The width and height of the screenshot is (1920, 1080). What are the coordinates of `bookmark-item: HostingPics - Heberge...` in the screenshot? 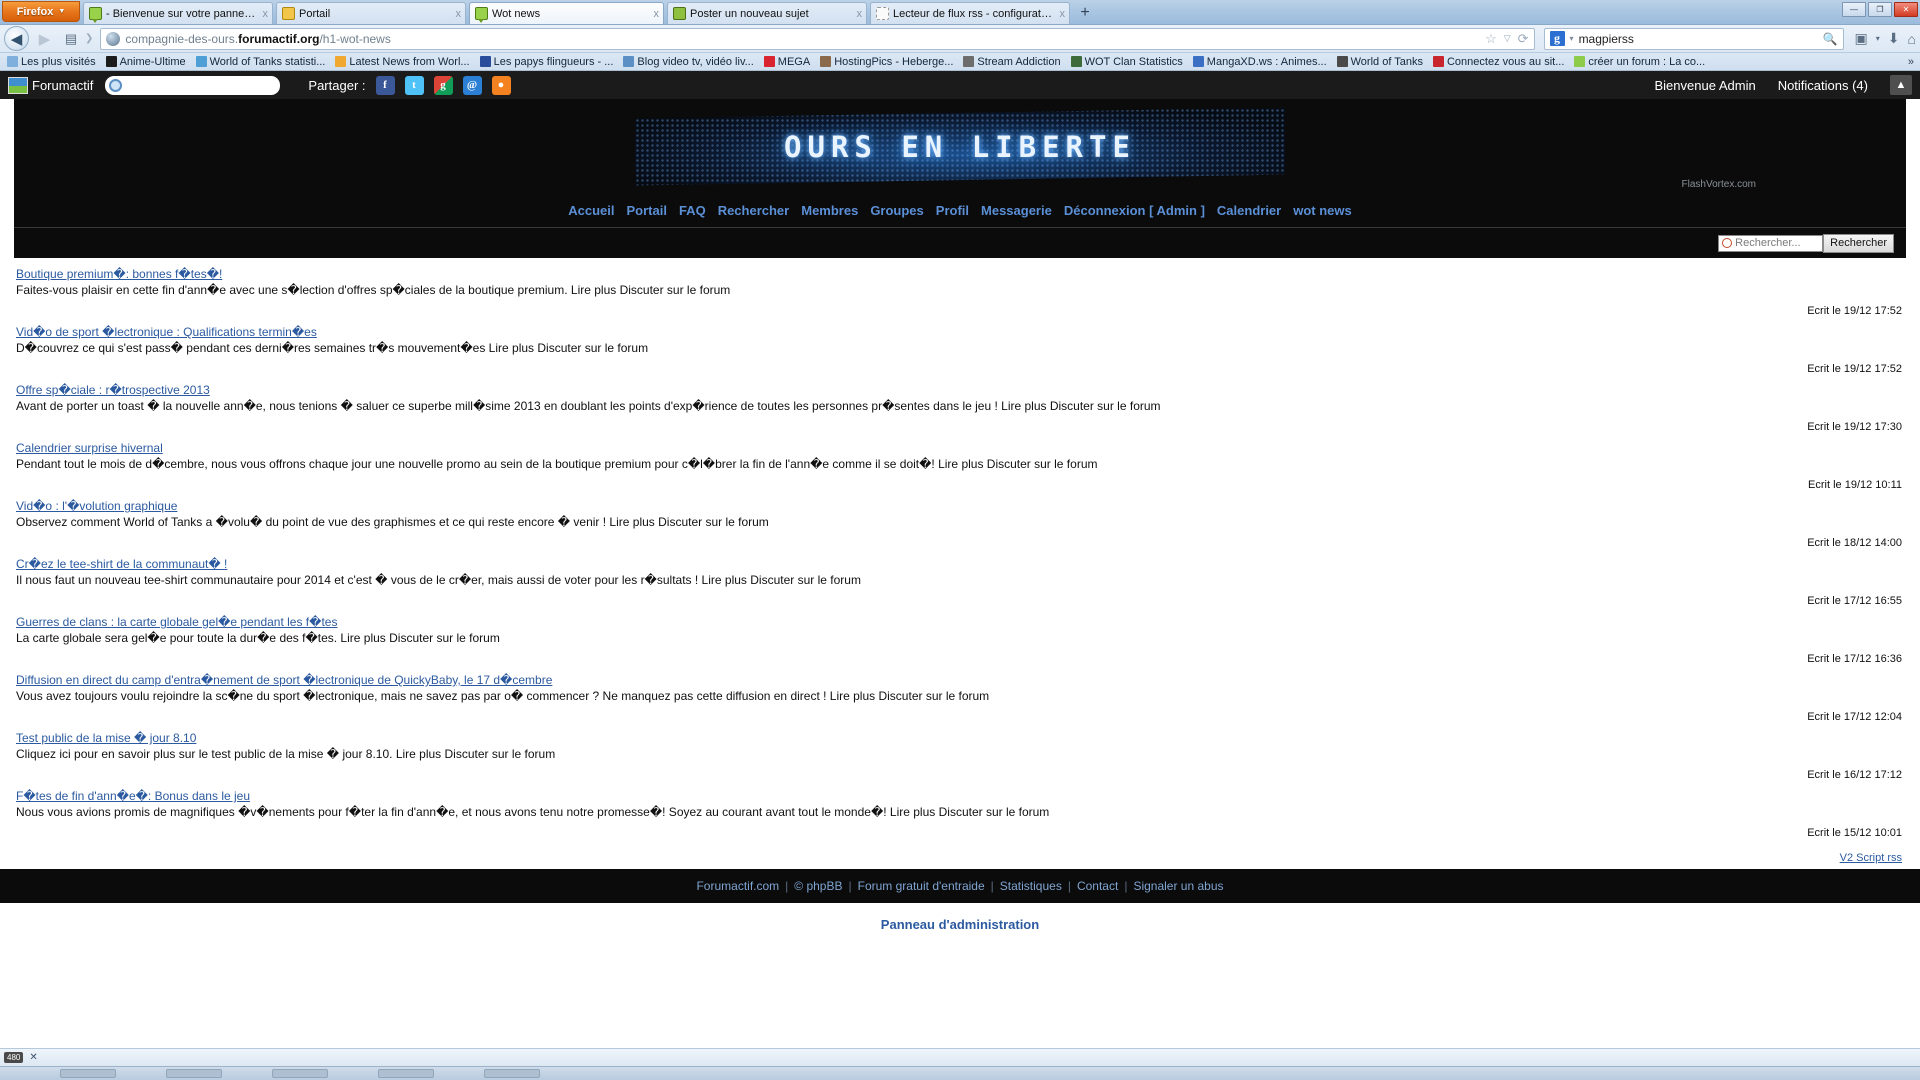 It's located at (886, 62).